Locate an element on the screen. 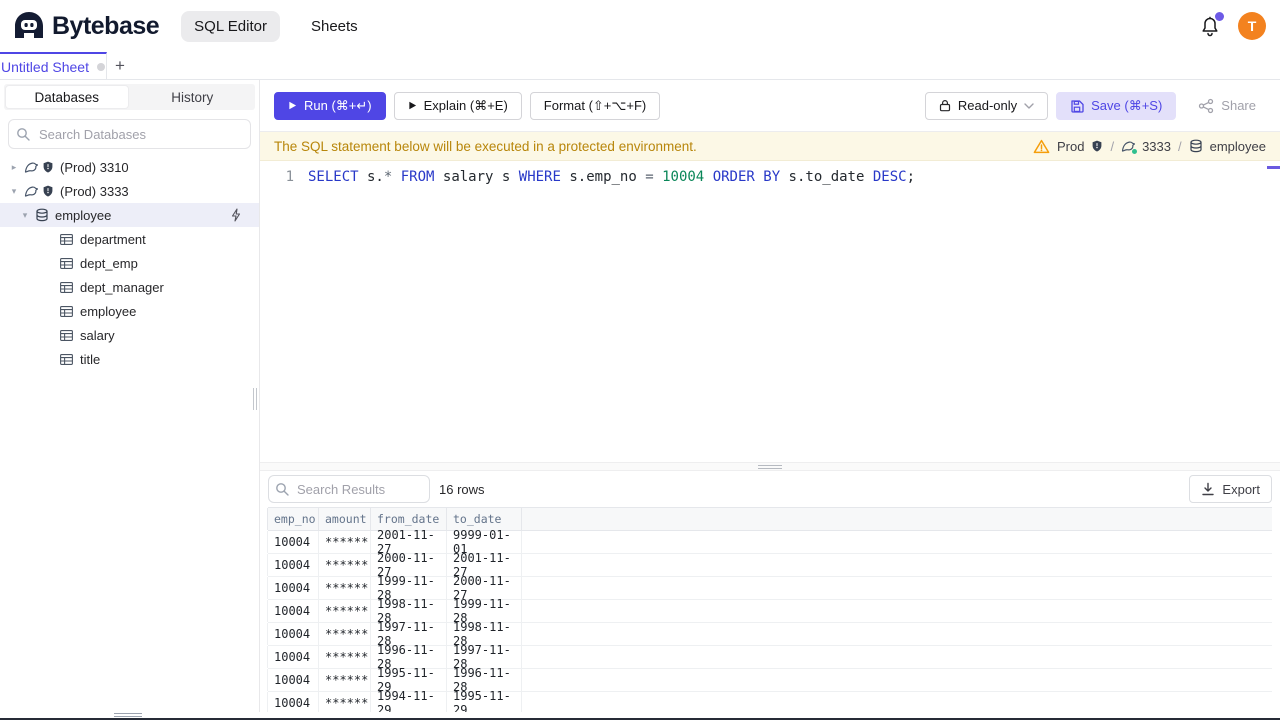  toolbar-right: Read-only Save (⌘+S) Share is located at coordinates (1097, 105).